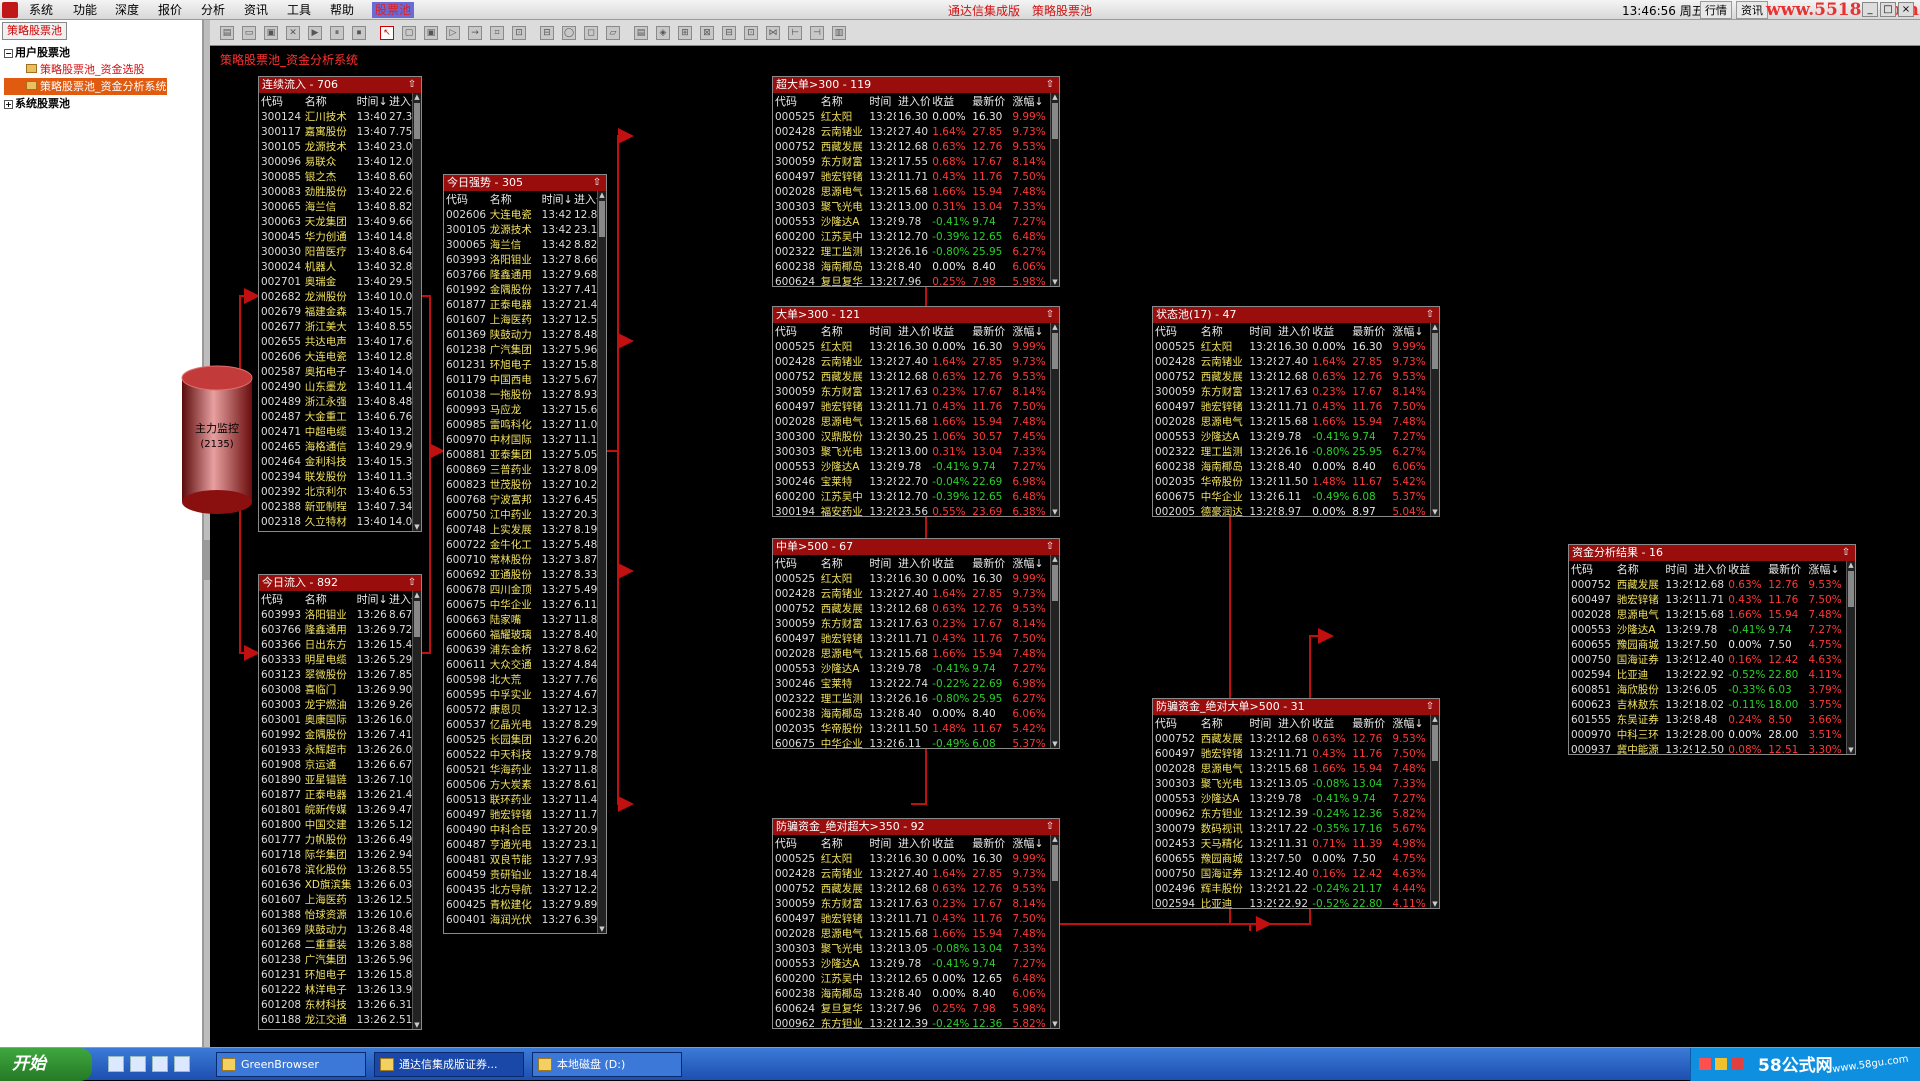 This screenshot has width=1920, height=1081. I want to click on table-row: 002464 金利科技 13:40 15.31, so click(340, 461).